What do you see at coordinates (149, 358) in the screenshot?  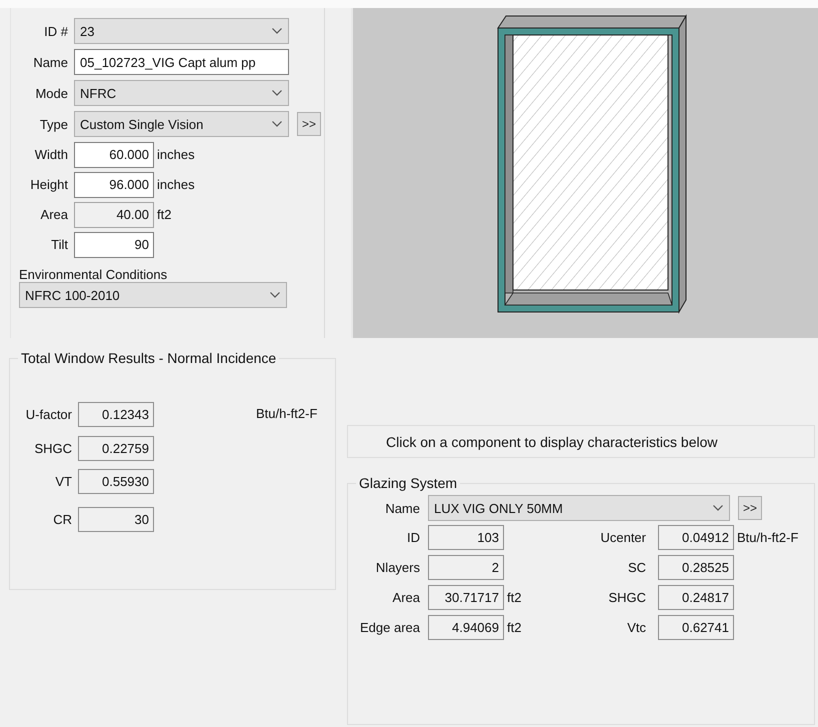 I see `group-title: Total Window Results - Normal Incidence` at bounding box center [149, 358].